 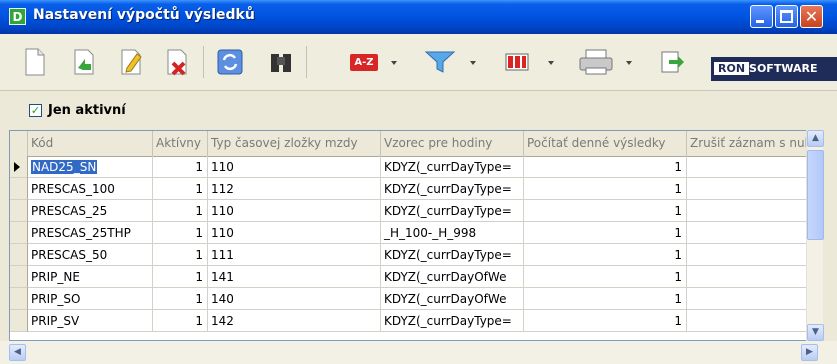 I want to click on filter-icon, so click(x=440, y=62).